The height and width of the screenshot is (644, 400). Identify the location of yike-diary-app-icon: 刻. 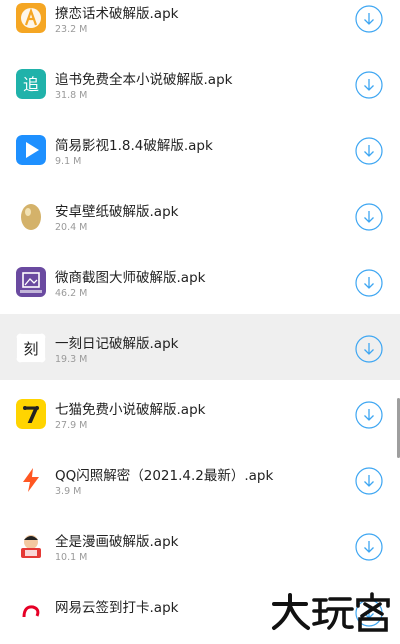
(31, 348).